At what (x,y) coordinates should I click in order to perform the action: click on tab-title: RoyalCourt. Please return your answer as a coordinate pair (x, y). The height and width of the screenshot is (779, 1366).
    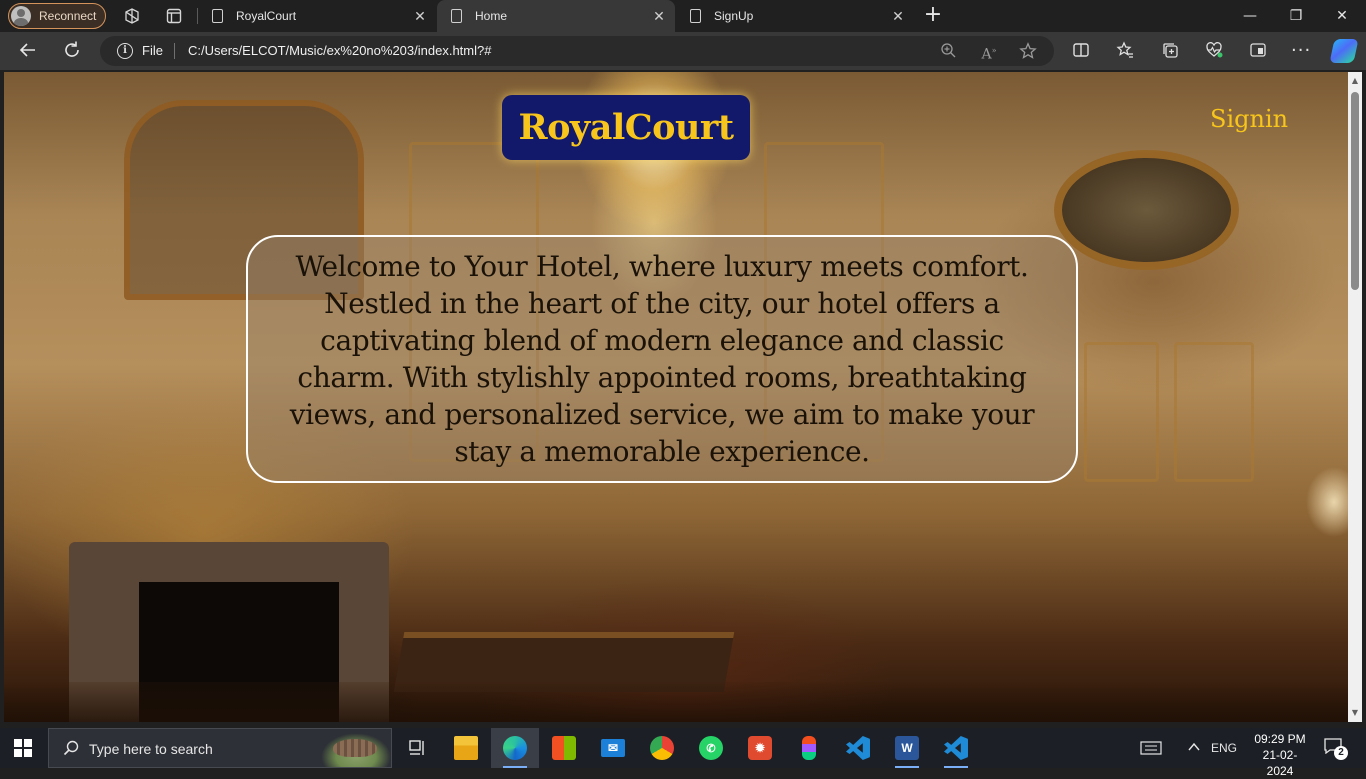
    Looking at the image, I should click on (266, 16).